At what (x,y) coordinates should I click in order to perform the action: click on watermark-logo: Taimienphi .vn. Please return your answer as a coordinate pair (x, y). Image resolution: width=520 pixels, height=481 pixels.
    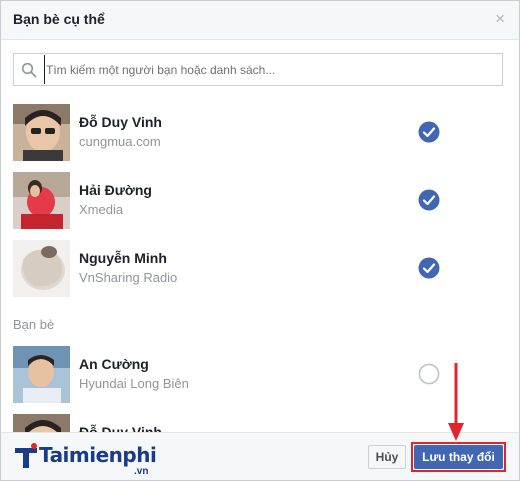
    Looking at the image, I should click on (94, 457).